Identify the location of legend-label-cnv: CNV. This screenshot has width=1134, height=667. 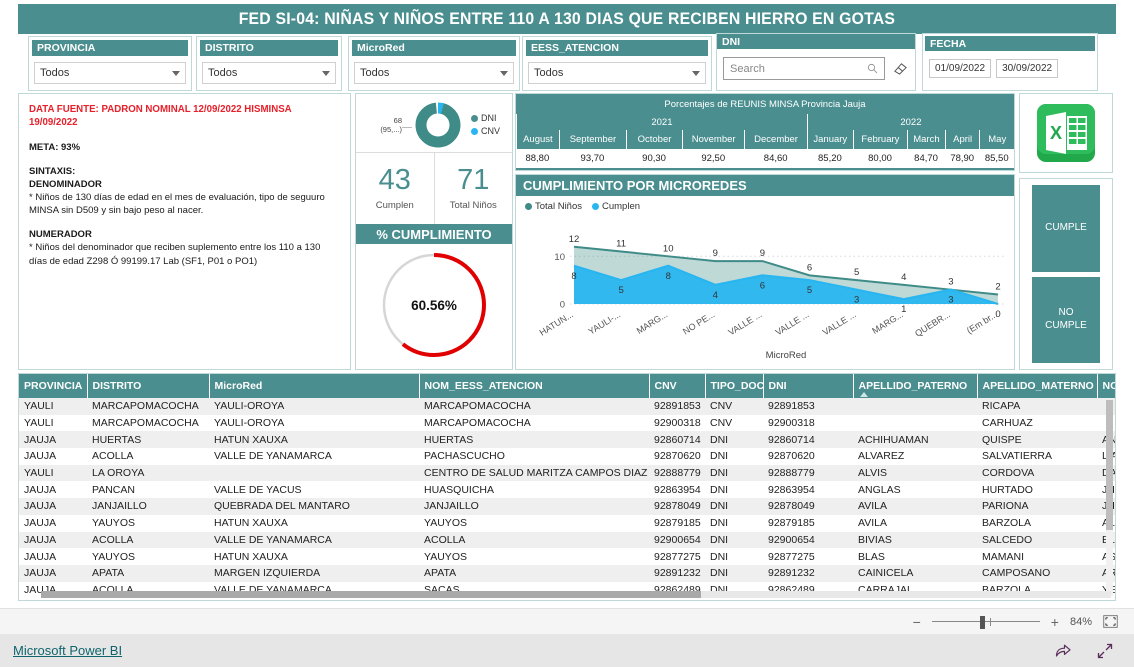
(491, 131).